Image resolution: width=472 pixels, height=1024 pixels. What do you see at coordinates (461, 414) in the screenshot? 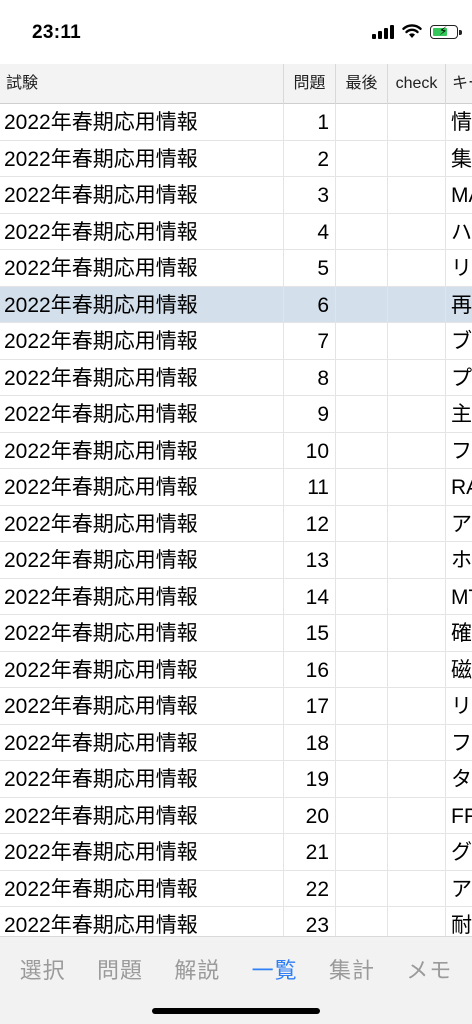
I see `keyword-cell: 主` at bounding box center [461, 414].